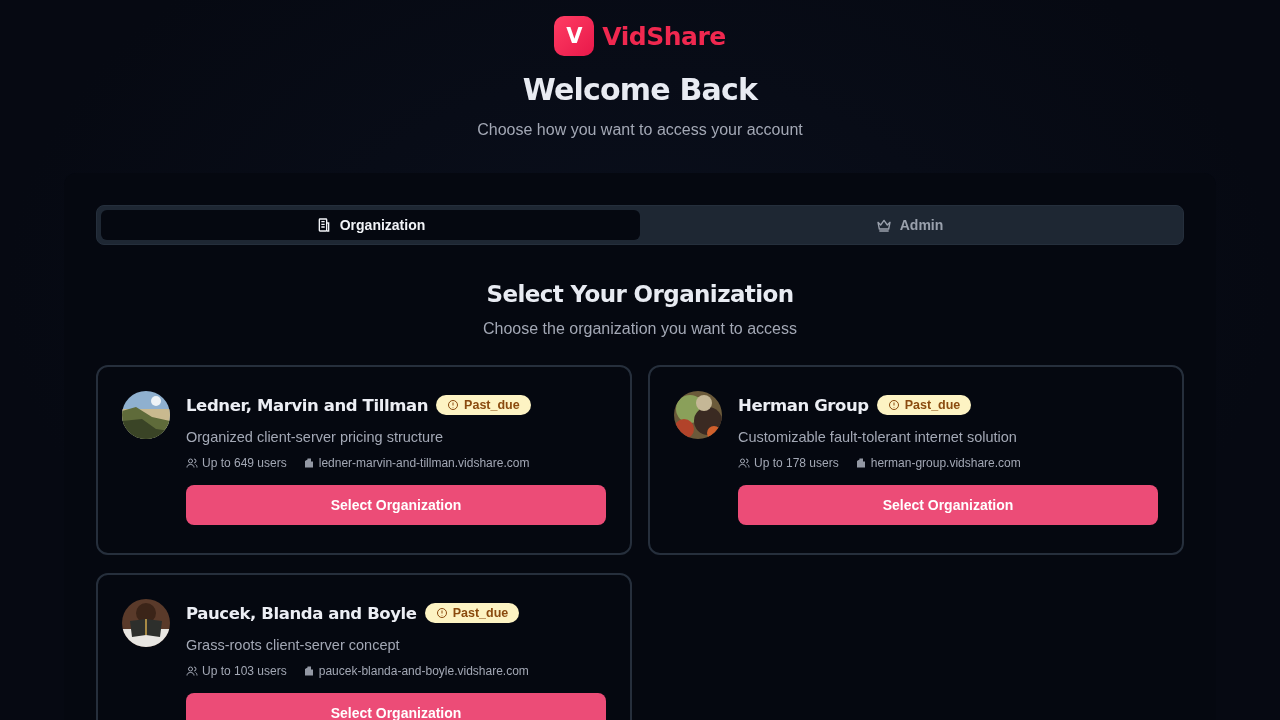 This screenshot has height=720, width=1280. I want to click on organization-description: Customizable fault-tolerant internet solution, so click(878, 437).